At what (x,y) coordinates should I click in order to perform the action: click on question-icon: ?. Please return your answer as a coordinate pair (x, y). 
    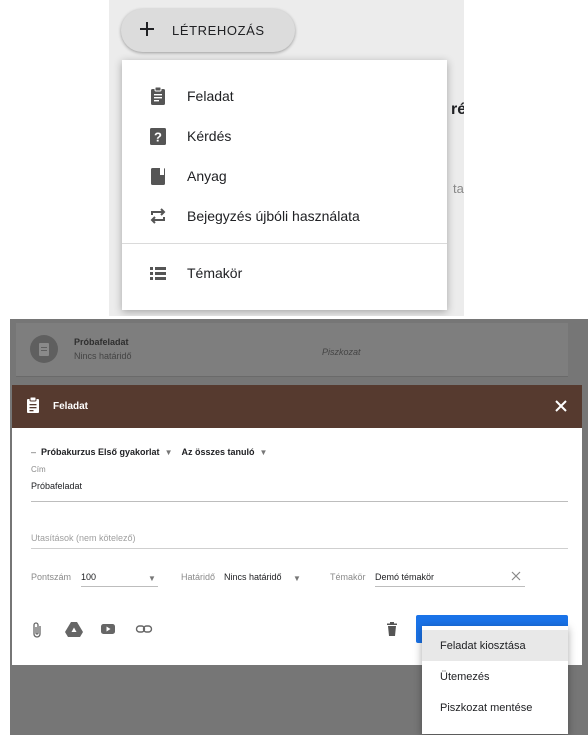
    Looking at the image, I should click on (158, 136).